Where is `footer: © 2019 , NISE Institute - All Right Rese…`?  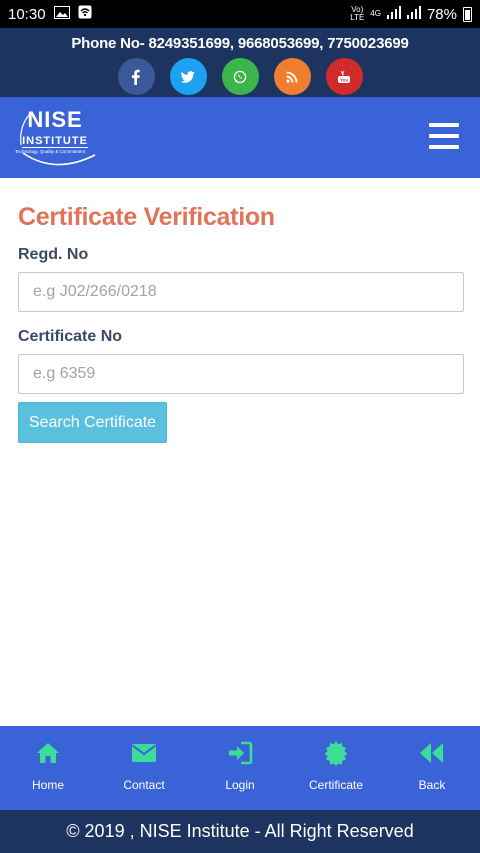 footer: © 2019 , NISE Institute - All Right Rese… is located at coordinates (240, 831).